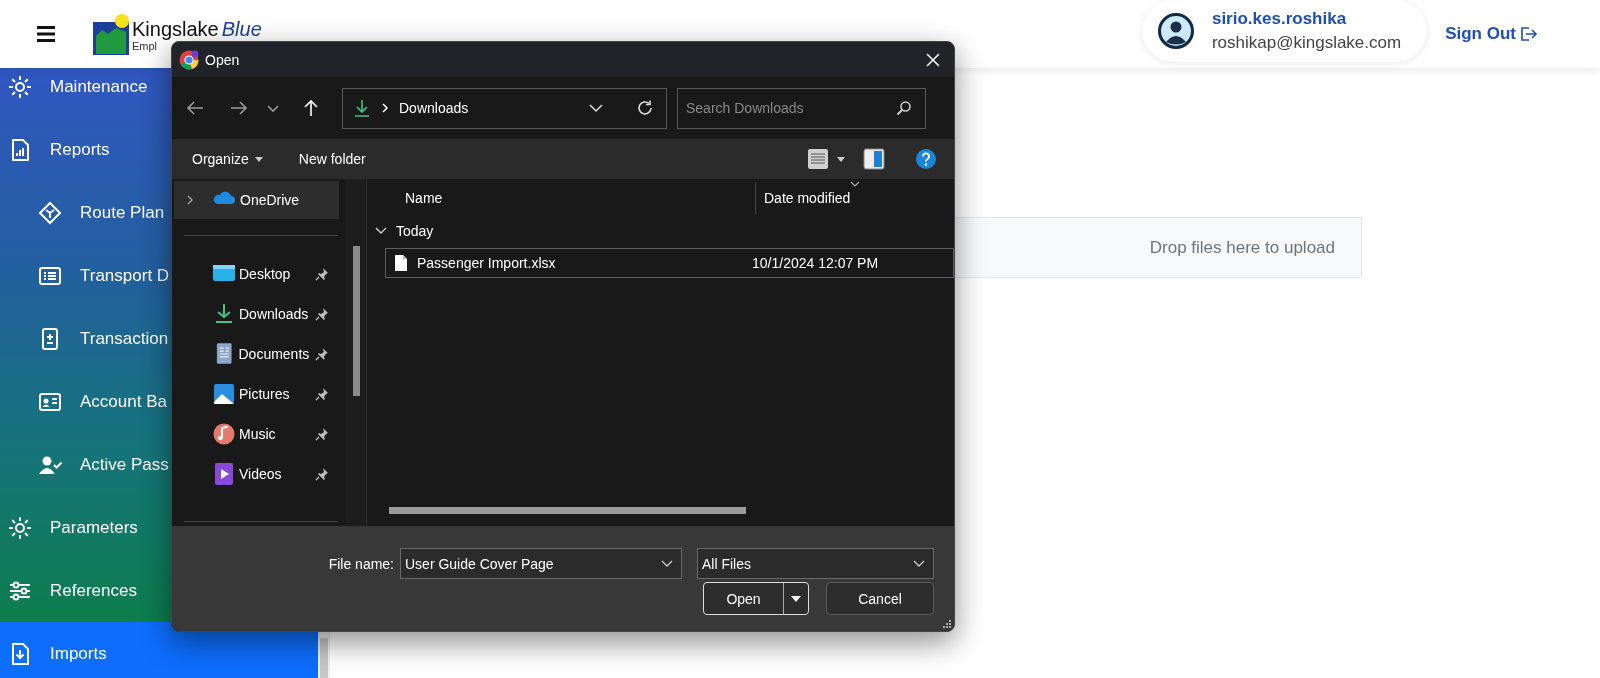 The height and width of the screenshot is (678, 1600). I want to click on help-icon, so click(926, 159).